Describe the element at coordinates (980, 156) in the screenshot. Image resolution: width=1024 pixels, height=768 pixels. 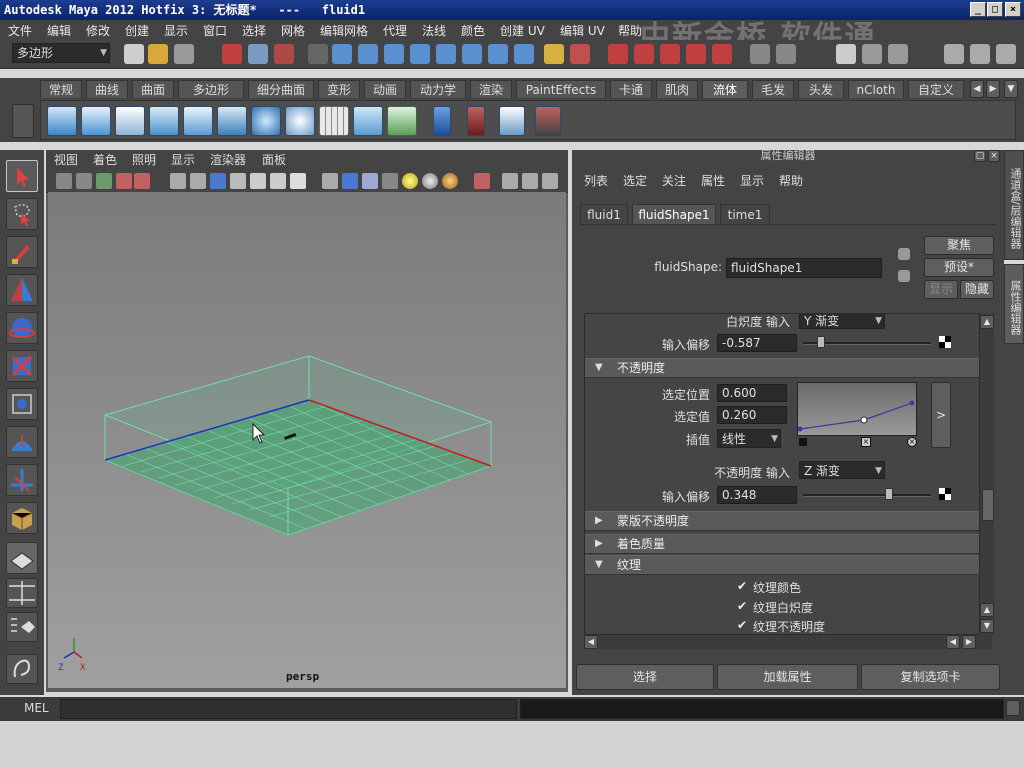
I see `float-panel-icon: ▢` at that location.